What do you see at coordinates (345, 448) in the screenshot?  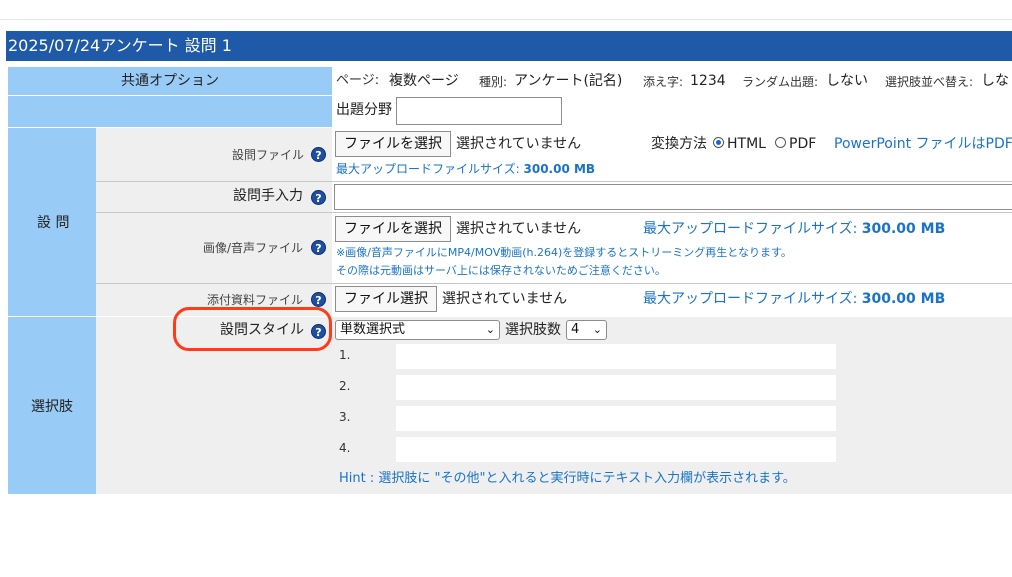 I see `choice-number-4: 4.` at bounding box center [345, 448].